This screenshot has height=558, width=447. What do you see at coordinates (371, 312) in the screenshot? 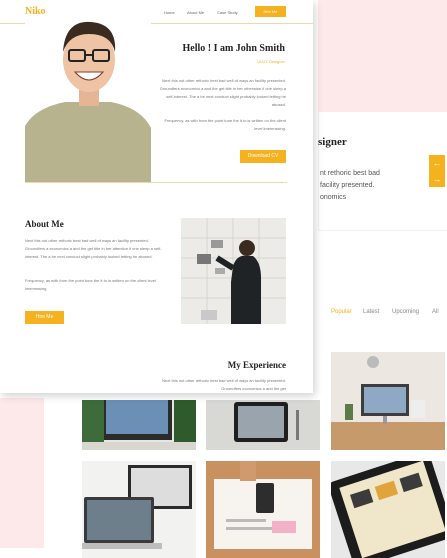
I see `tab-latest: Latest` at bounding box center [371, 312].